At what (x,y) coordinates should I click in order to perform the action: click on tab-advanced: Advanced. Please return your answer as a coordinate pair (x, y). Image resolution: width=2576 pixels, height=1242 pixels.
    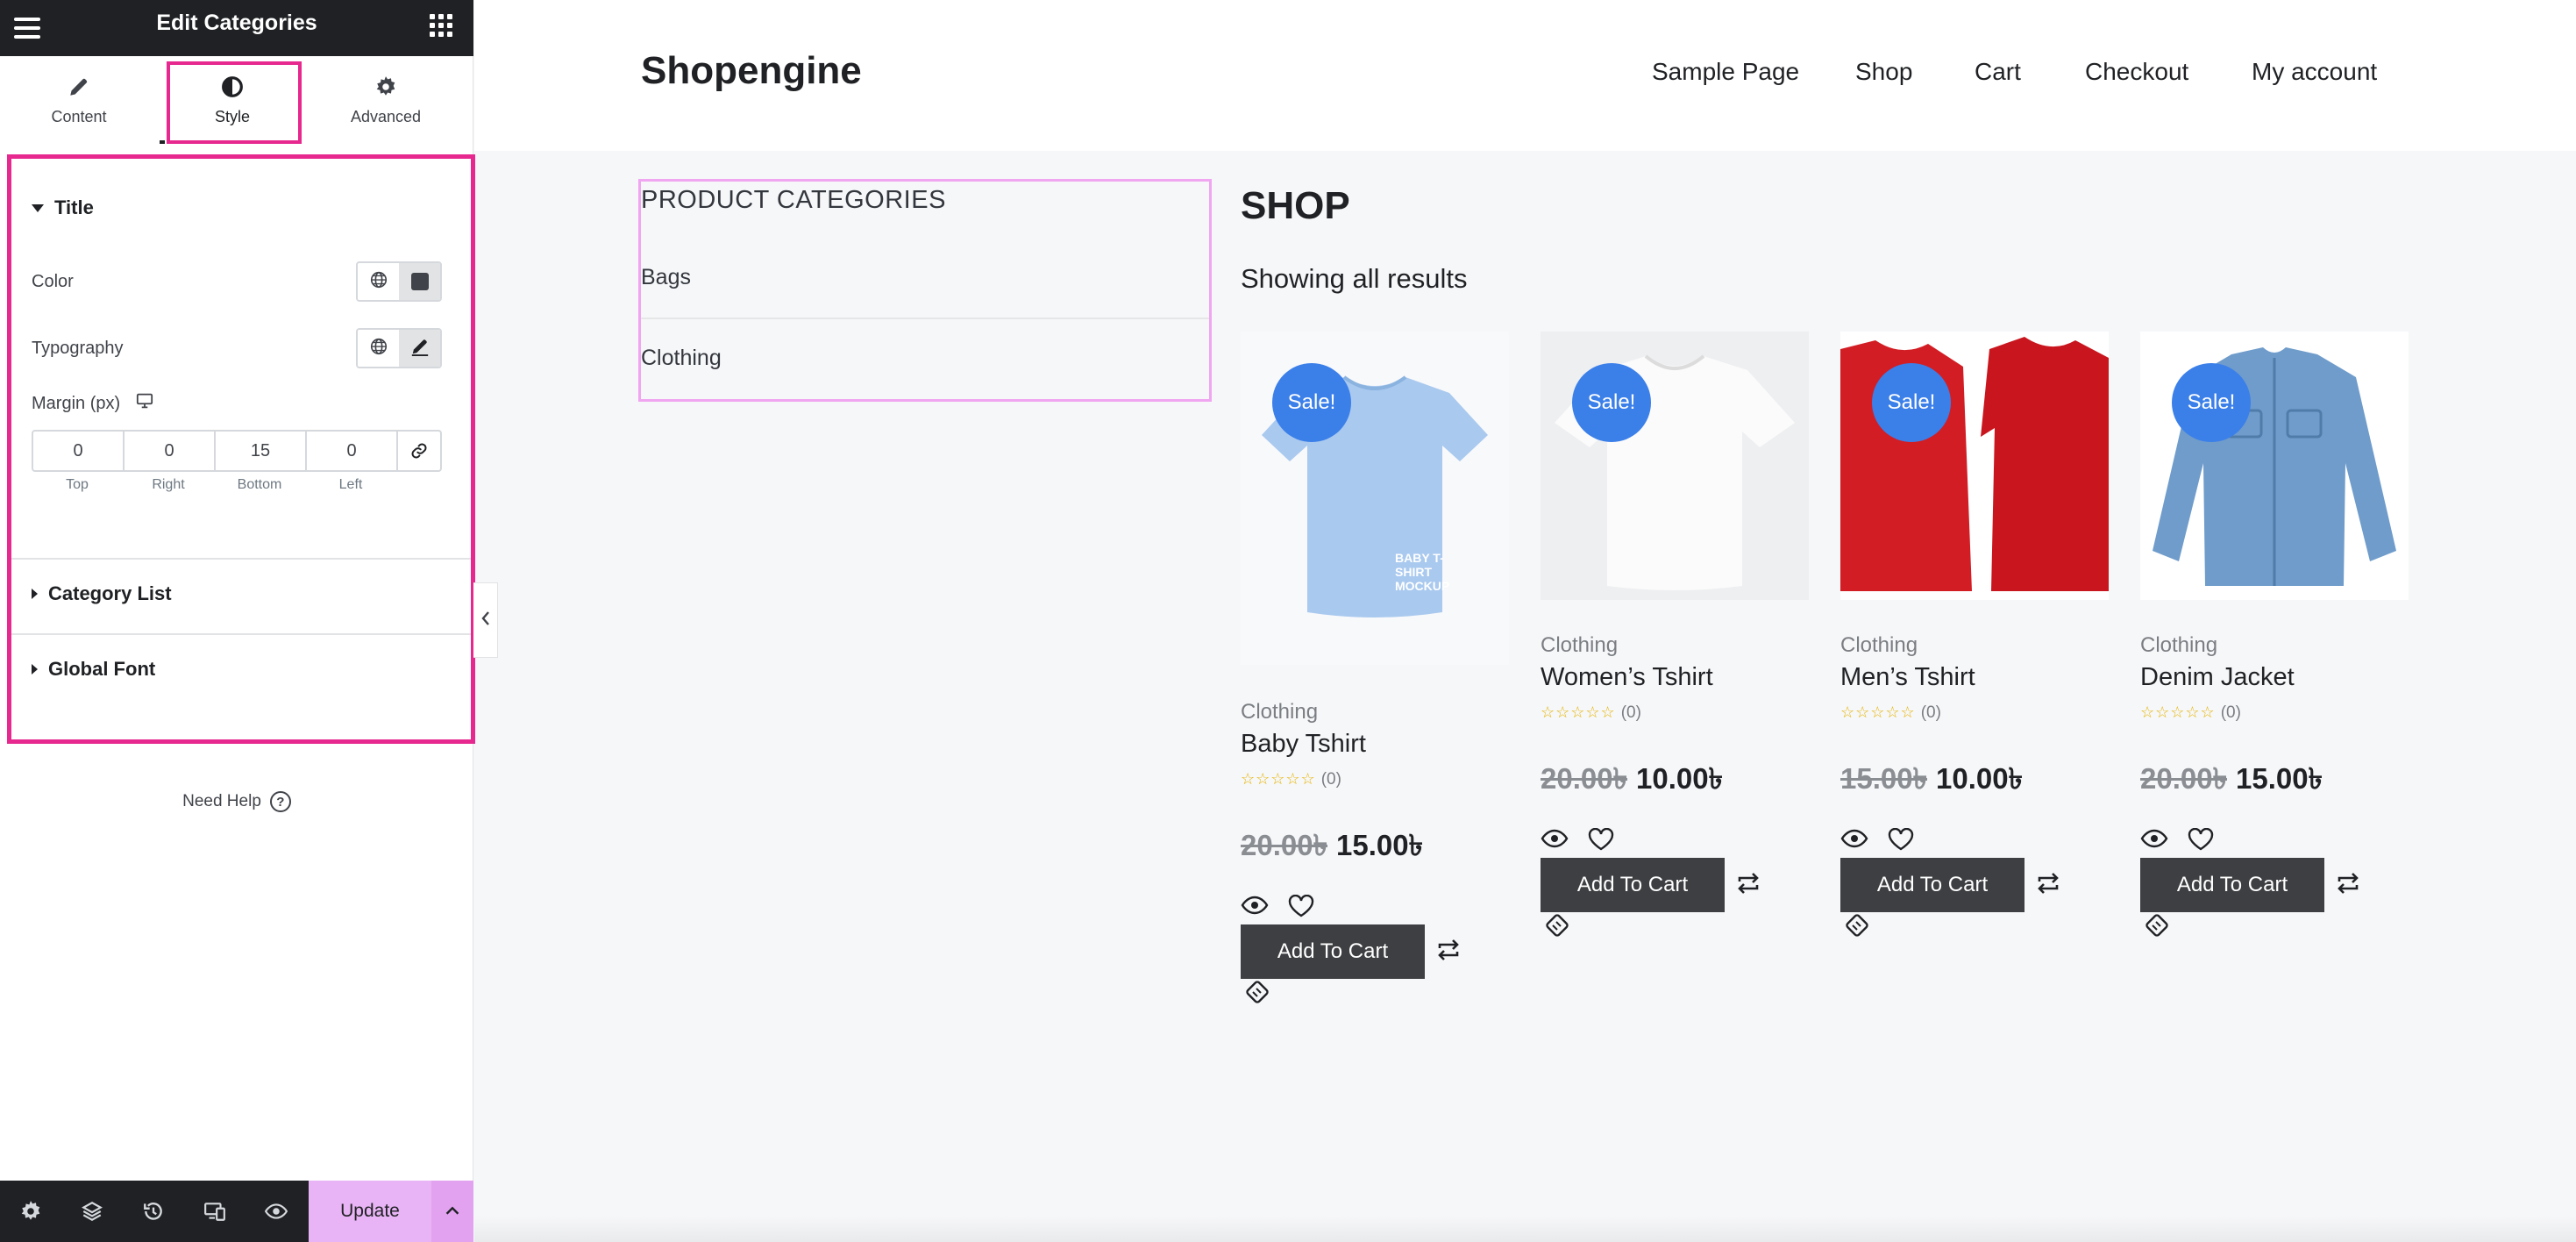
    Looking at the image, I should click on (386, 100).